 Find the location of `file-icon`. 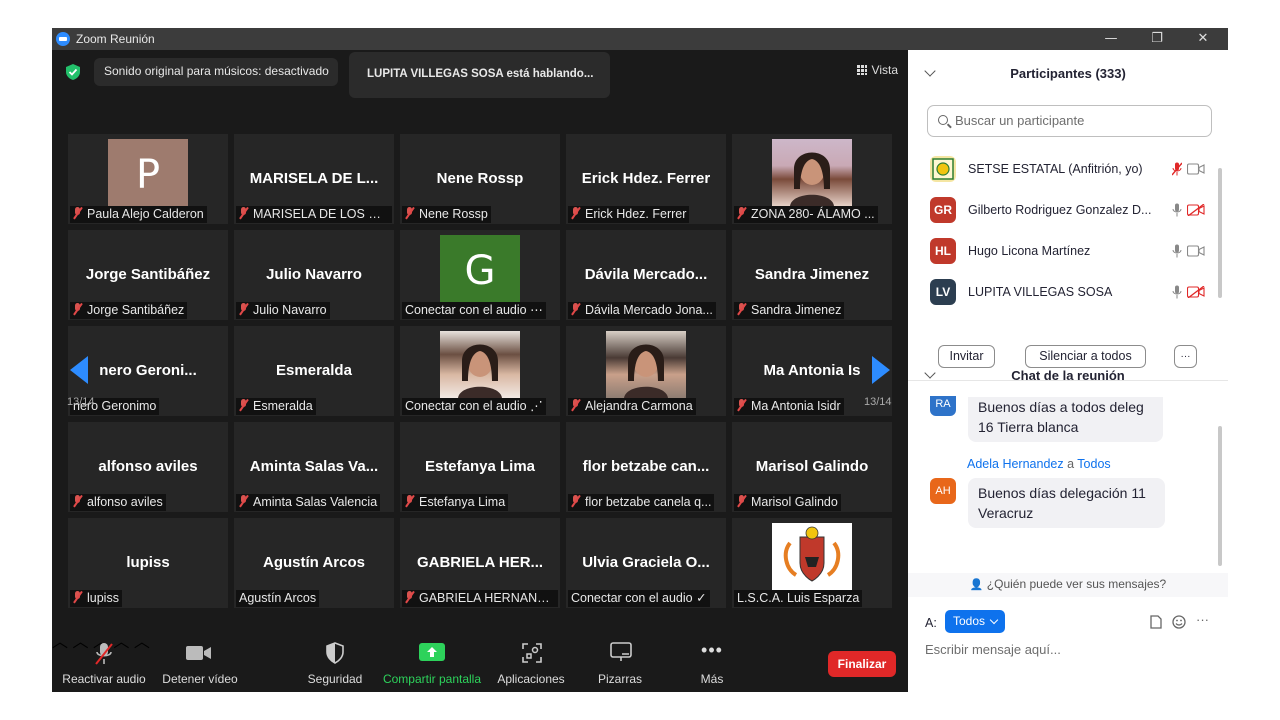

file-icon is located at coordinates (1156, 622).